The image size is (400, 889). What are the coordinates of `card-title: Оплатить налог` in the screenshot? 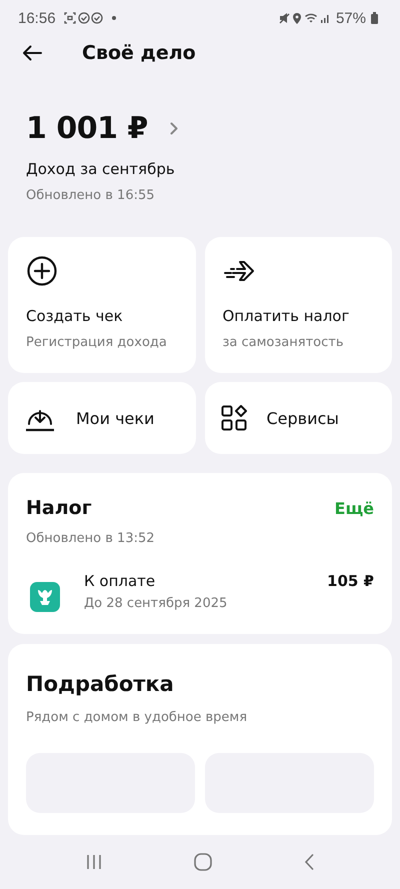 It's located at (286, 316).